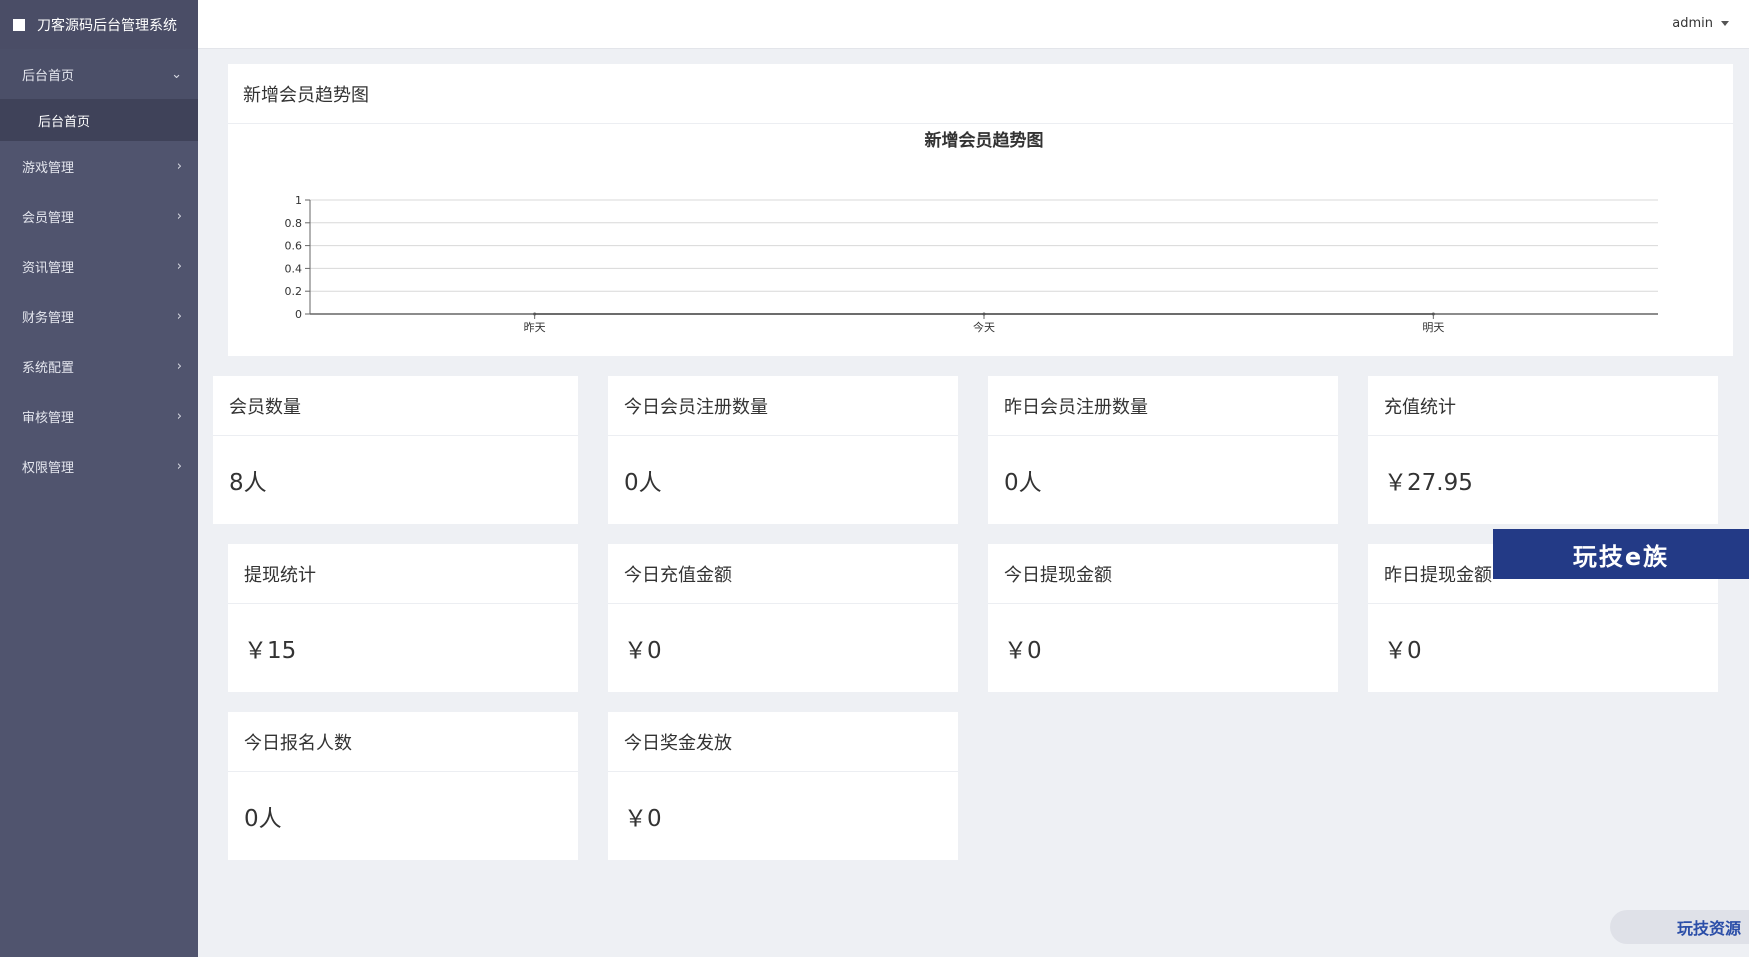  Describe the element at coordinates (99, 266) in the screenshot. I see `sidebar-item-news: 资讯管理 ›` at that location.